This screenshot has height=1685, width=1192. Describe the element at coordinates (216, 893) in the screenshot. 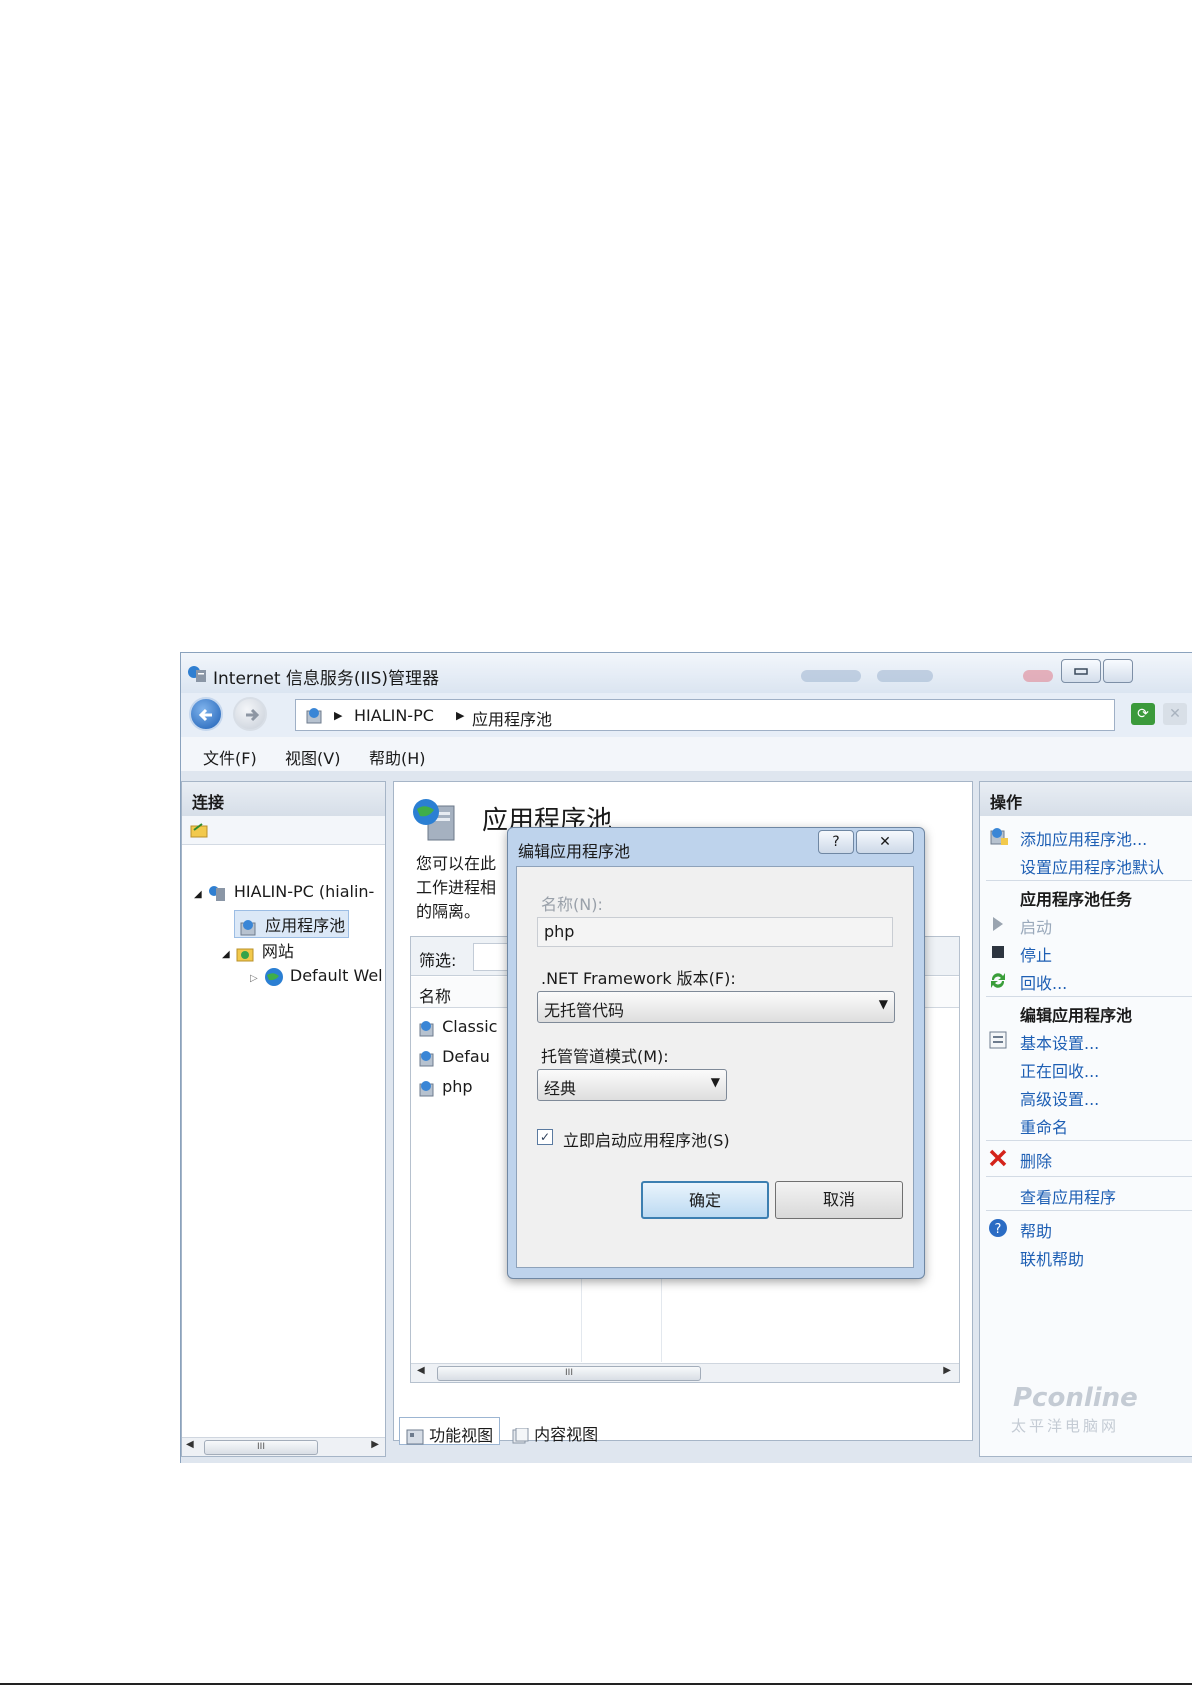

I see `server-icon` at that location.